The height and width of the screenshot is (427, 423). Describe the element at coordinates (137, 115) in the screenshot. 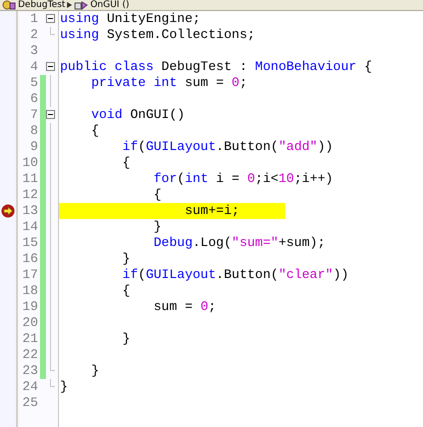

I see `code-line: void OnGUI()` at that location.